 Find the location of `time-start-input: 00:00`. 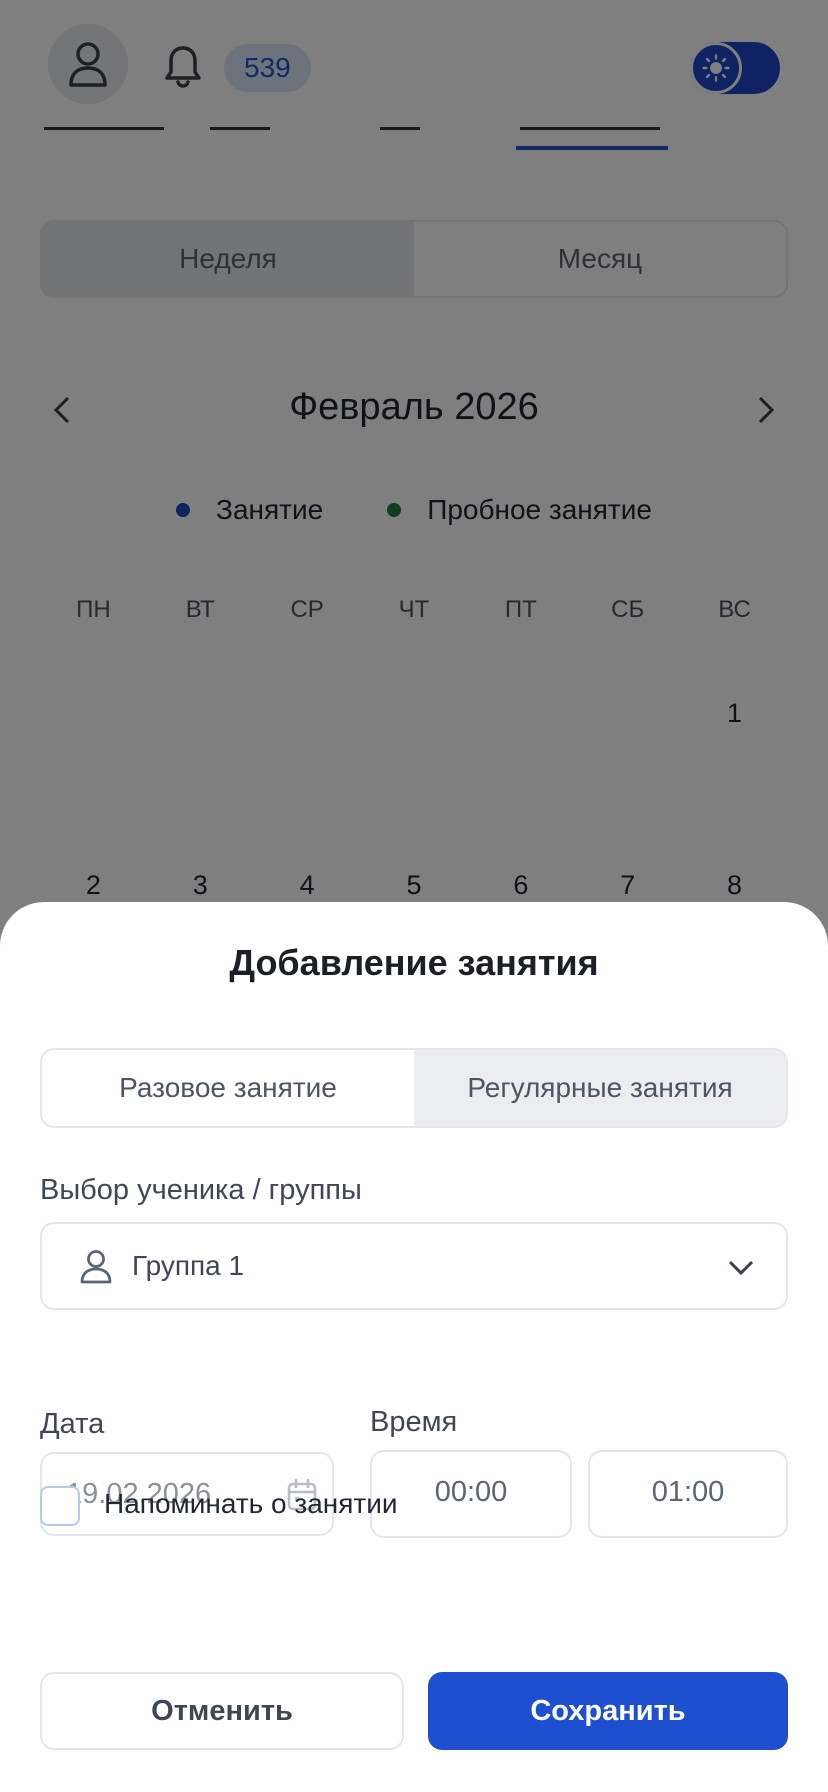

time-start-input: 00:00 is located at coordinates (471, 1494).